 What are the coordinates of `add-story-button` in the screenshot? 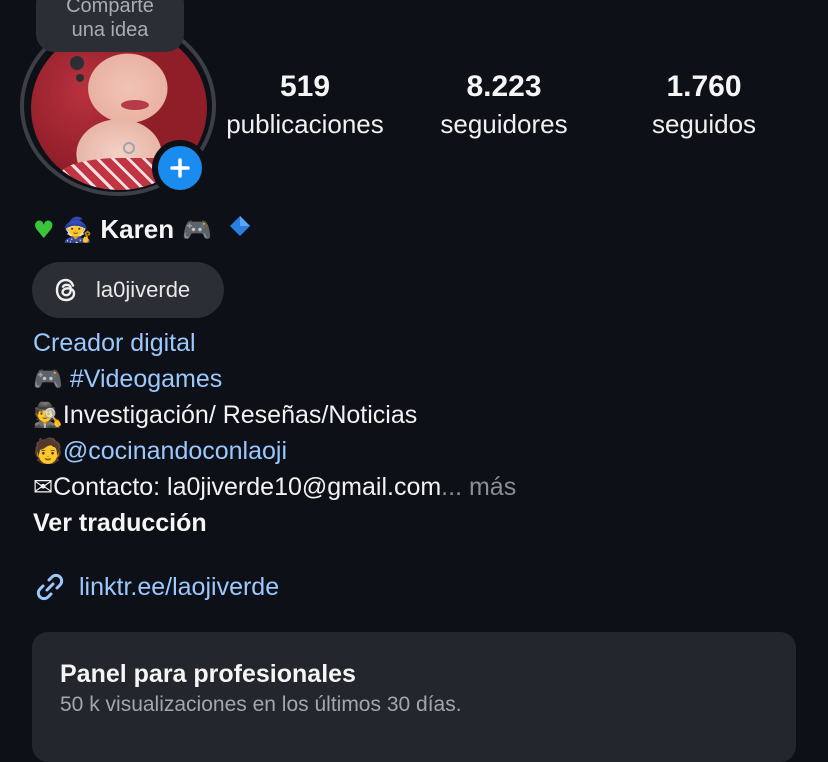 It's located at (180, 168).